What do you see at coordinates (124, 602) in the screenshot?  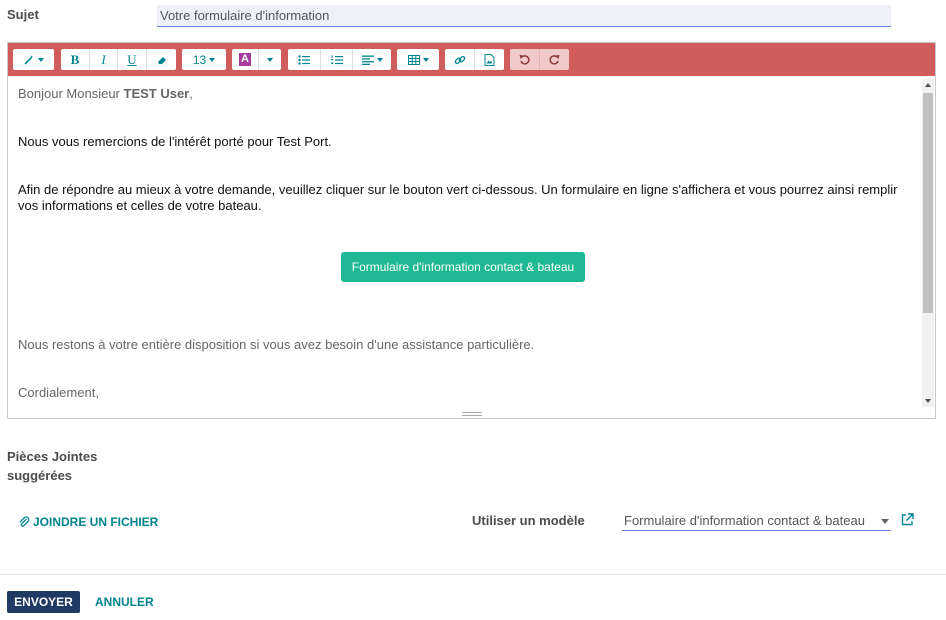 I see `cancel-button: ANNULER` at bounding box center [124, 602].